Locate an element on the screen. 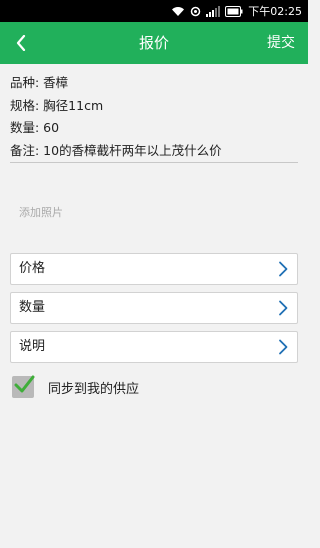  sync-option: 同步到我的供应 is located at coordinates (76, 386).